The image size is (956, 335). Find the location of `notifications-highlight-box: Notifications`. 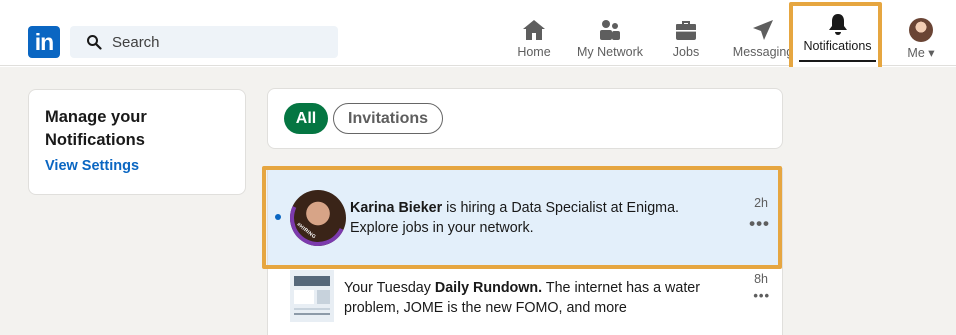

notifications-highlight-box: Notifications is located at coordinates (835, 37).